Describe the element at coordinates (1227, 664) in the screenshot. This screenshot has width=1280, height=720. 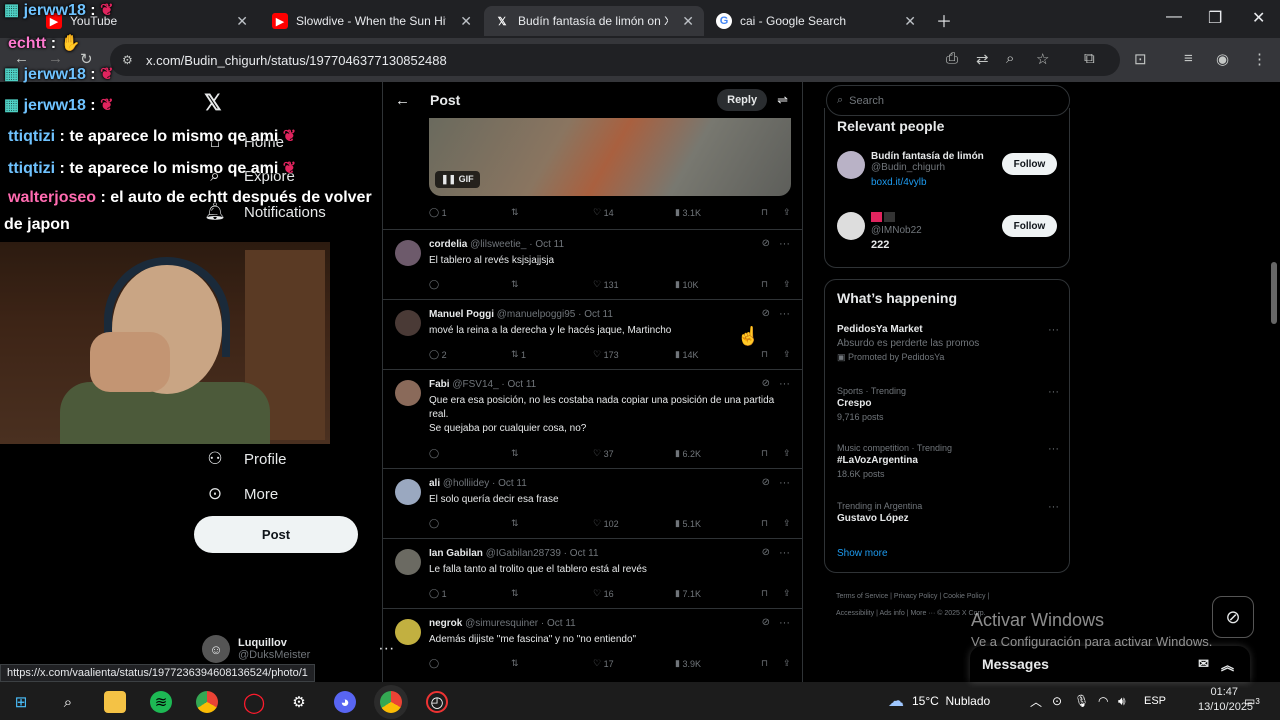
I see `chevron-up-icon: ︽` at that location.